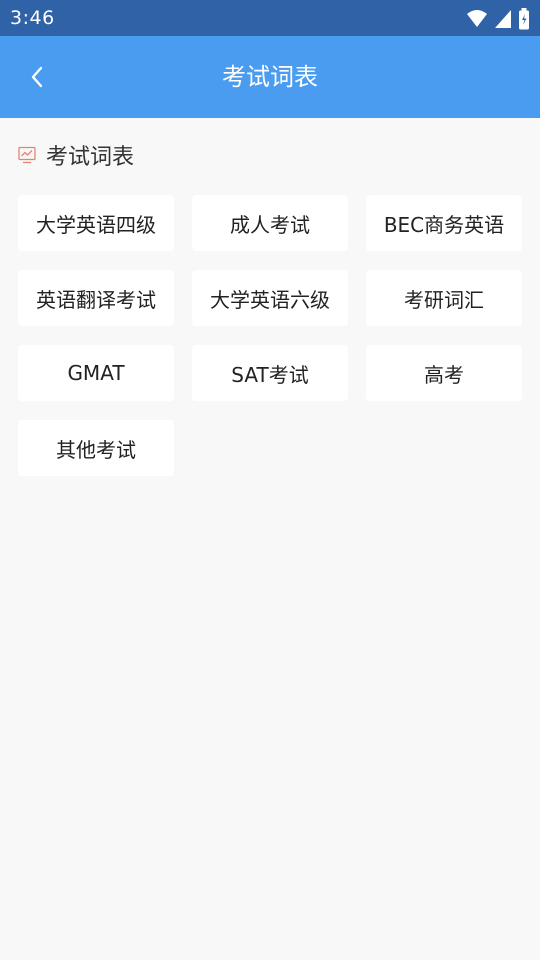 The height and width of the screenshot is (960, 540). What do you see at coordinates (96, 298) in the screenshot?
I see `exam-button-translation: 英语翻译考试` at bounding box center [96, 298].